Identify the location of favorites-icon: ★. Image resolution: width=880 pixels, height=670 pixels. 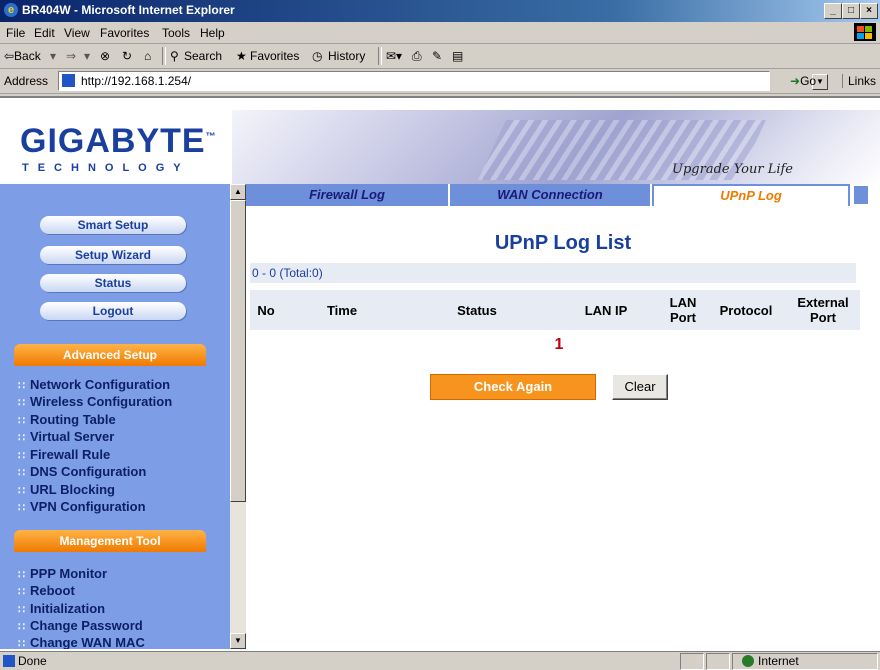
(241, 56).